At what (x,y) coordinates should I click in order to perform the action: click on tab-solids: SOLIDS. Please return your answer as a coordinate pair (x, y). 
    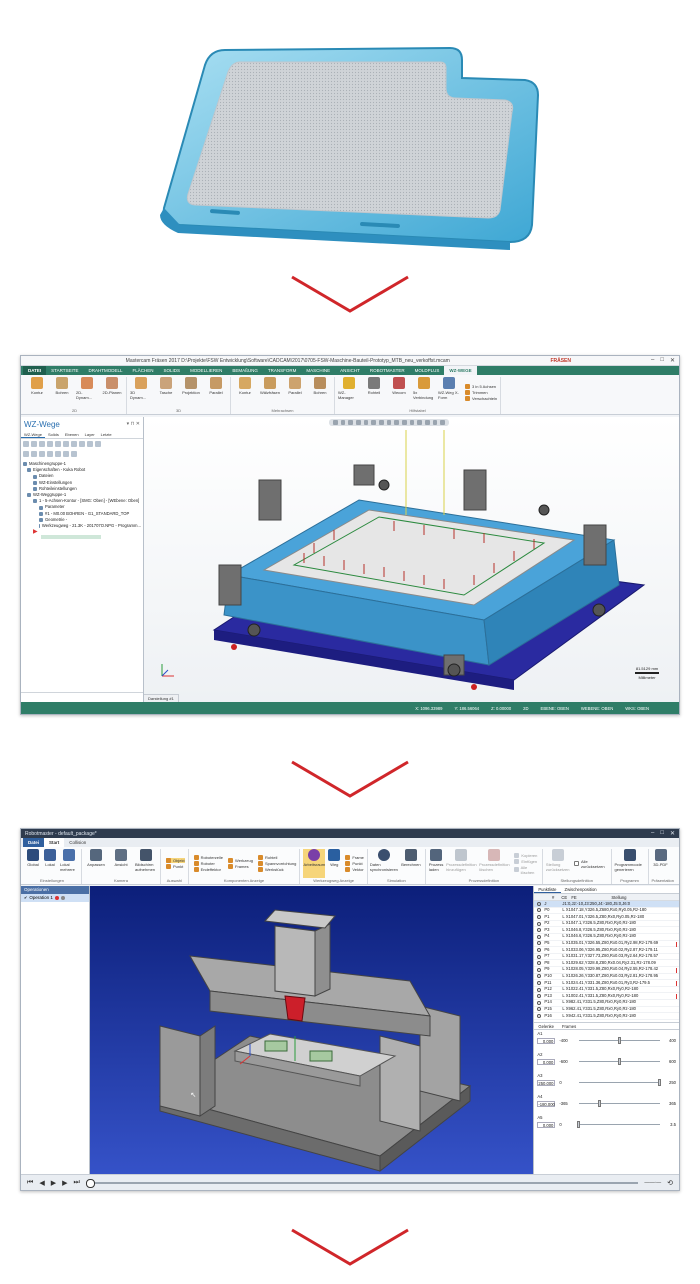
    Looking at the image, I should click on (172, 370).